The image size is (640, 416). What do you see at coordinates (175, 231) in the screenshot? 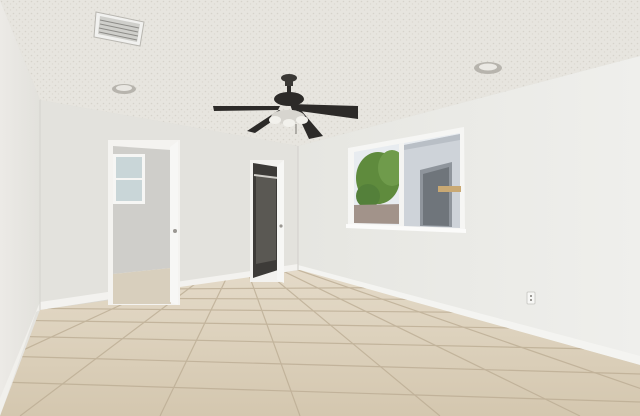
I see `door-knob` at bounding box center [175, 231].